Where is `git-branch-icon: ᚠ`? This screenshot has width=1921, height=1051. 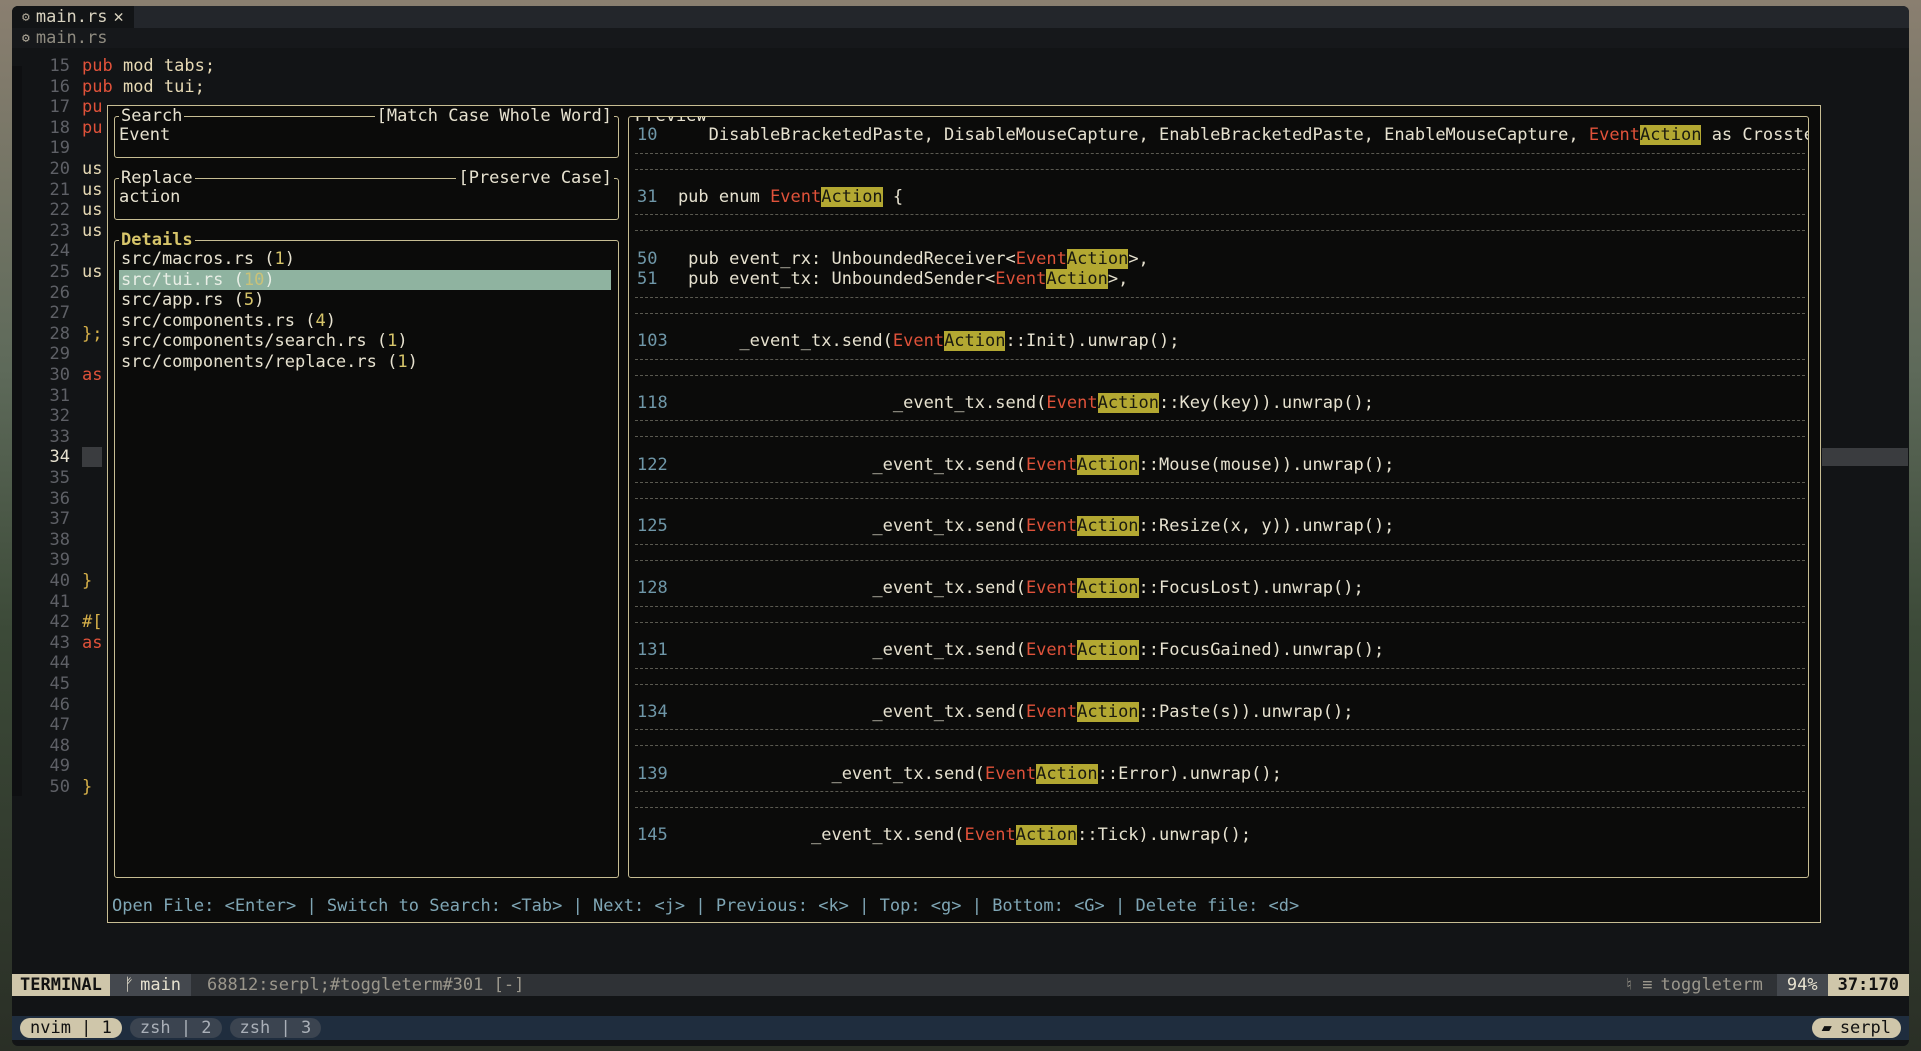 git-branch-icon: ᚠ is located at coordinates (129, 985).